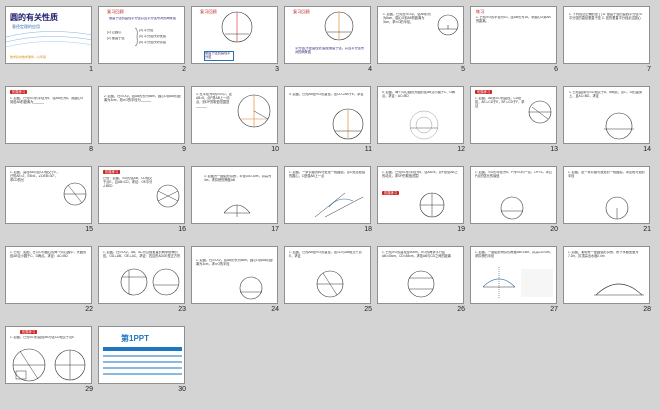 This screenshot has height=410, width=660. I want to click on slide-number: 5, so click(463, 69).